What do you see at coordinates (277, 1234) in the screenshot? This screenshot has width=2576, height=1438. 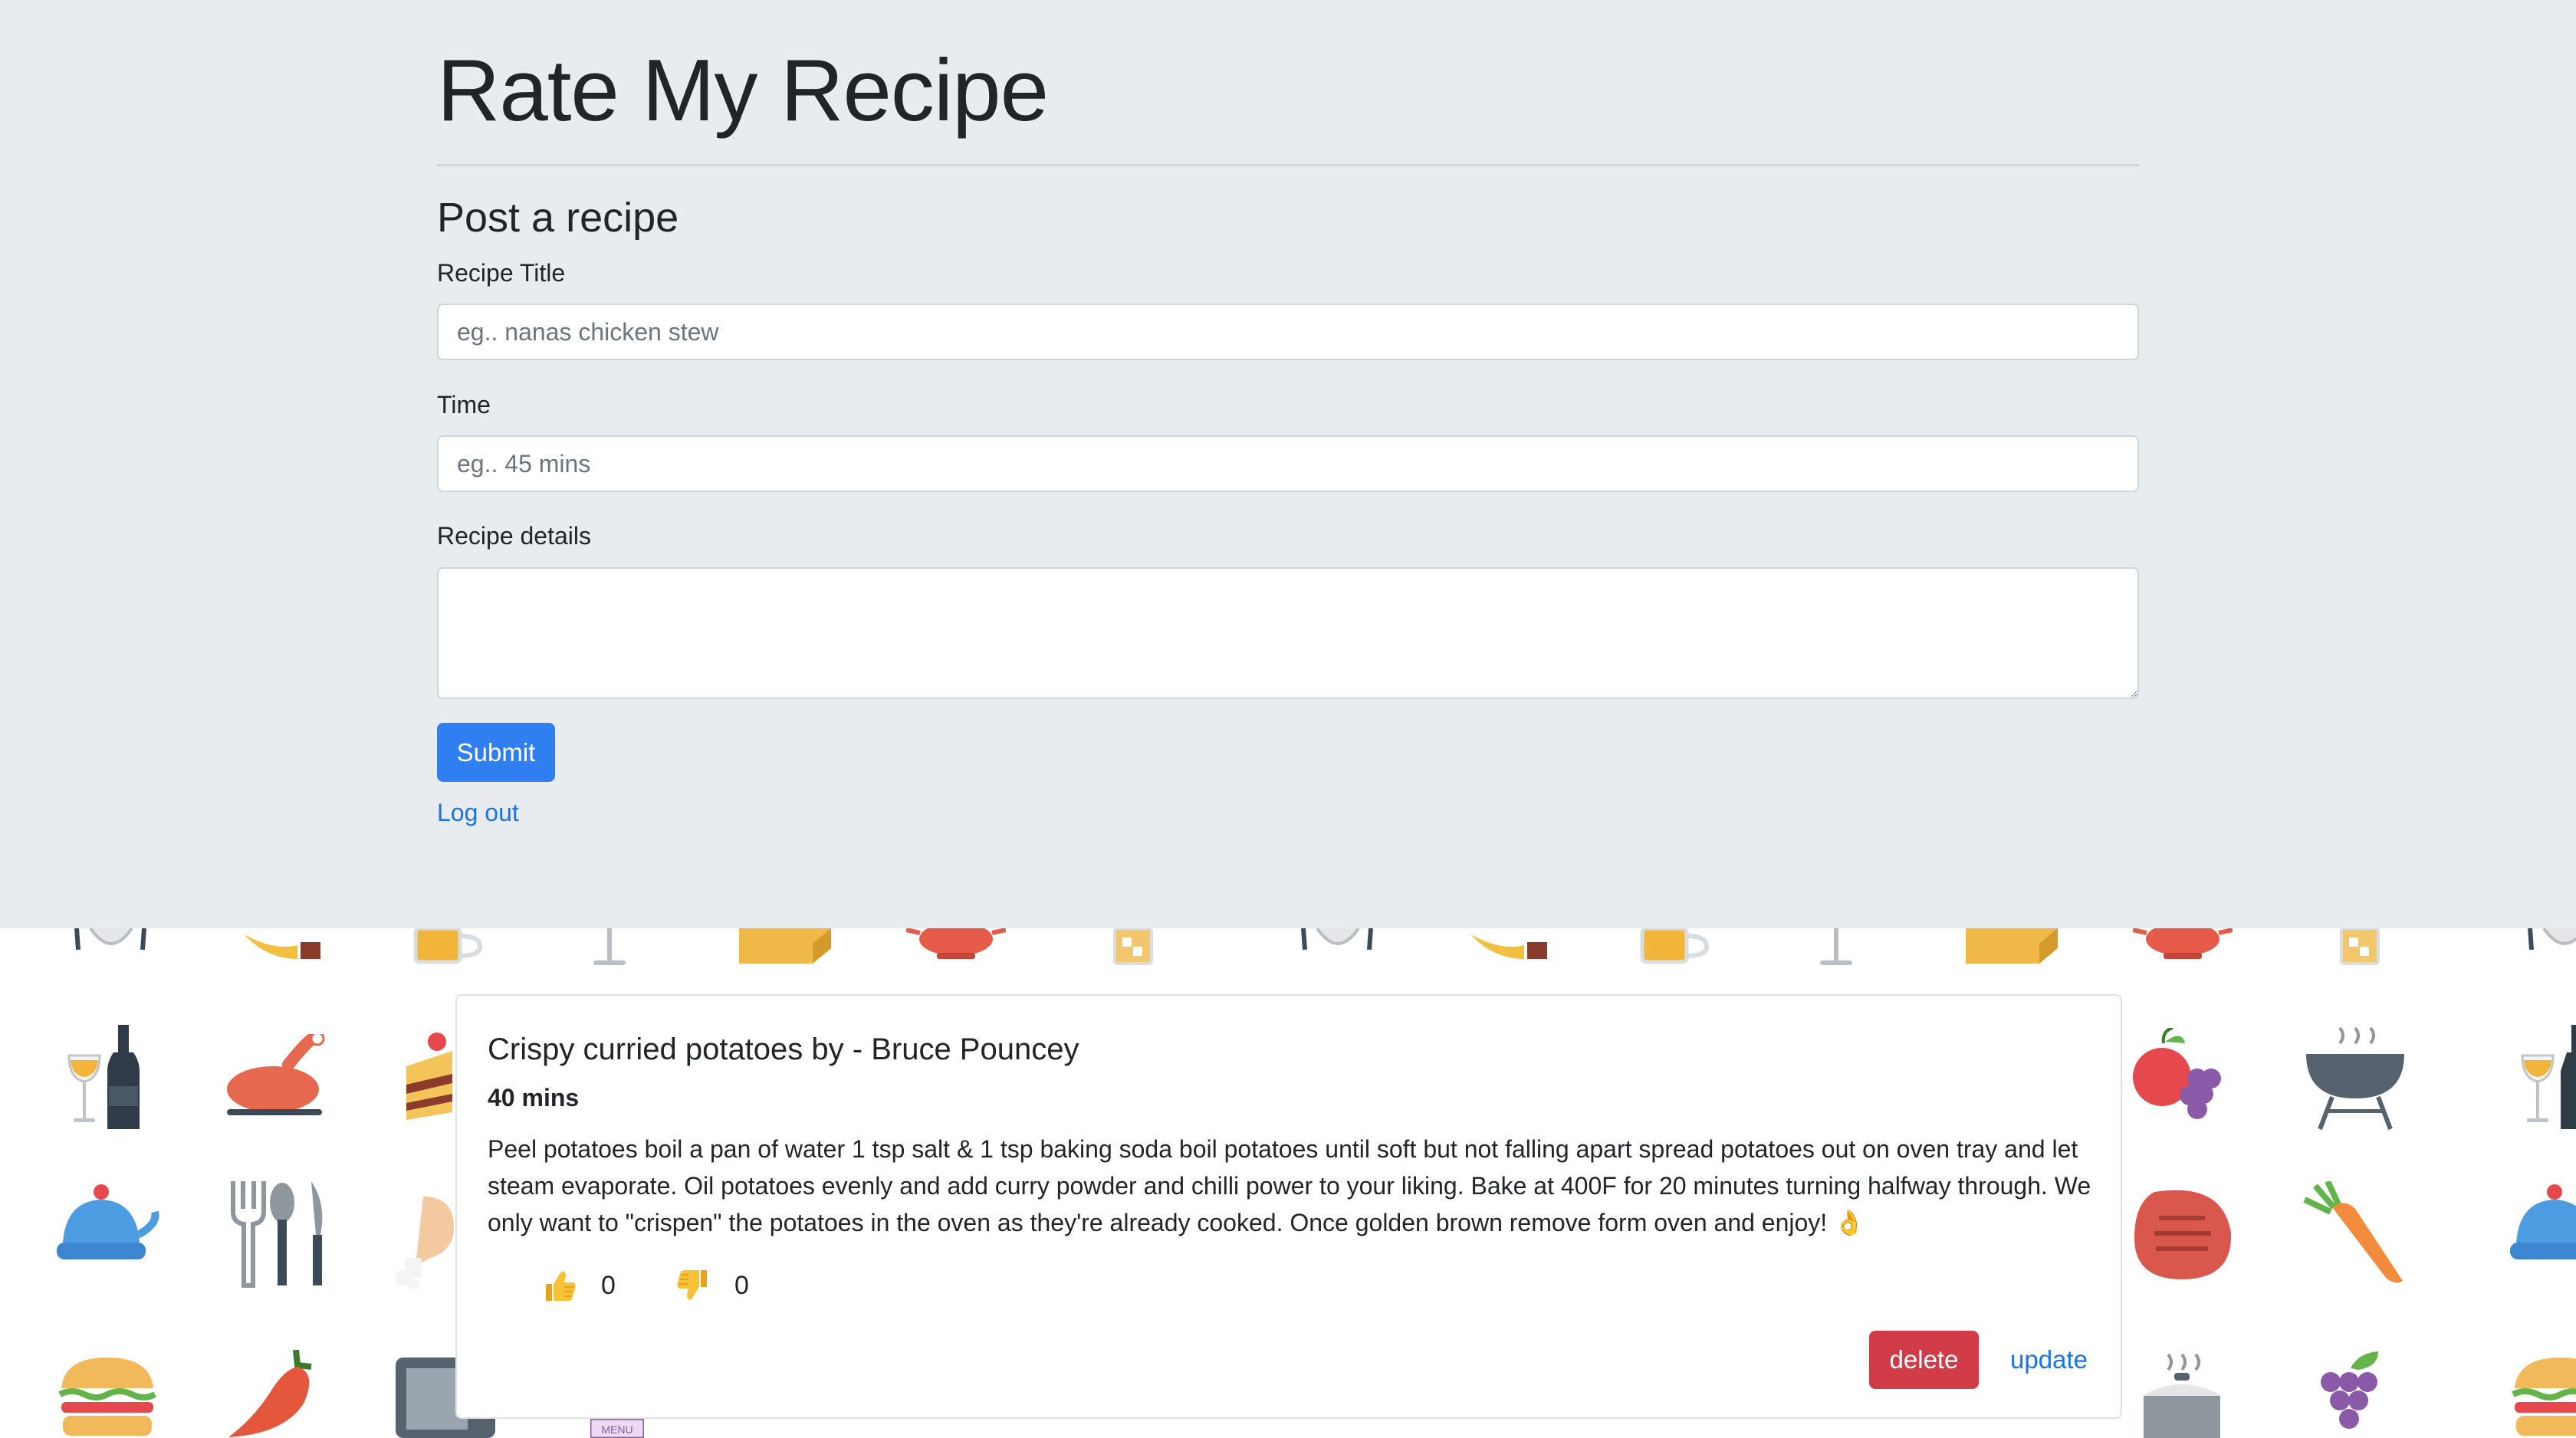 I see `cutlery-icon` at bounding box center [277, 1234].